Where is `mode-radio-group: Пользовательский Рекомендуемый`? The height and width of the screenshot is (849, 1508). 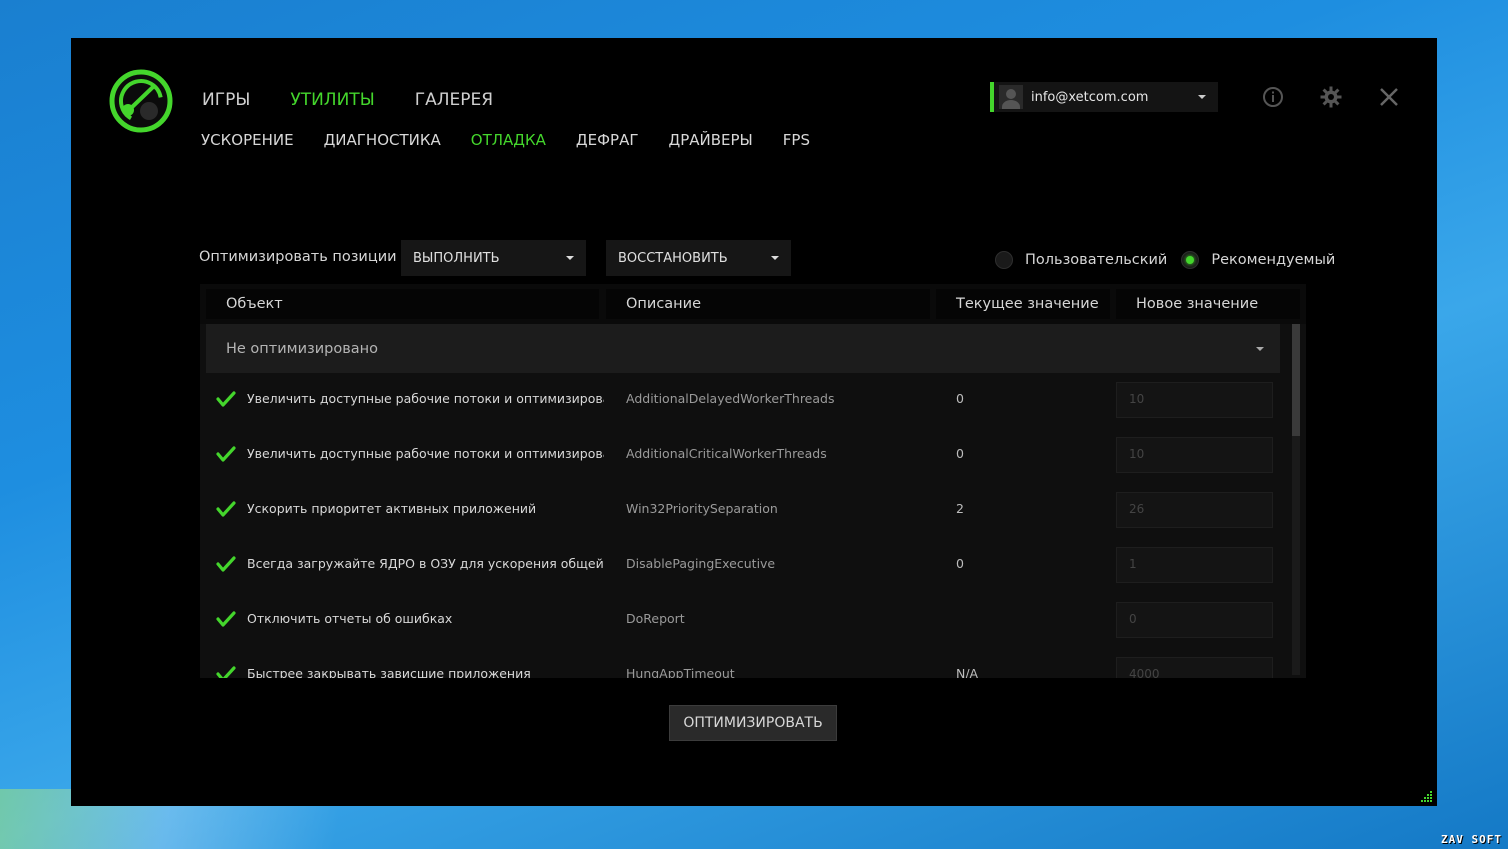 mode-radio-group: Пользовательский Рекомендуемый is located at coordinates (1172, 260).